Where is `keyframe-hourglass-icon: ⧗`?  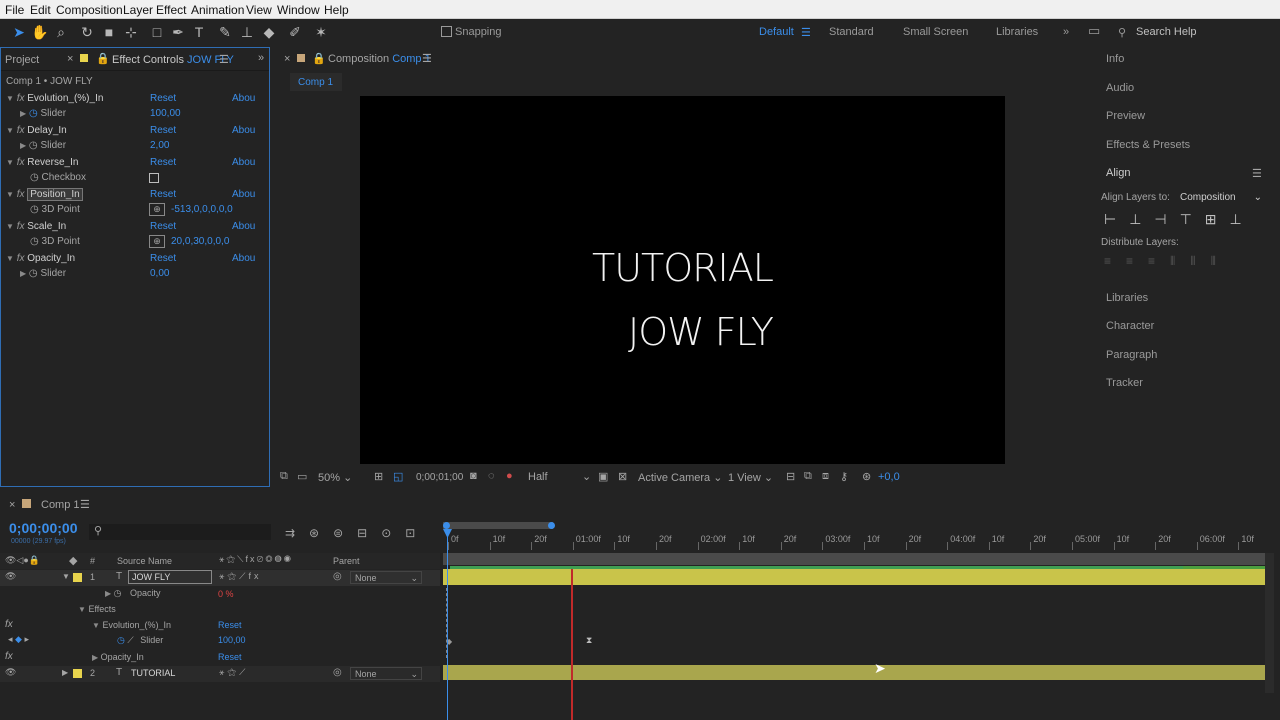 keyframe-hourglass-icon: ⧗ is located at coordinates (589, 640).